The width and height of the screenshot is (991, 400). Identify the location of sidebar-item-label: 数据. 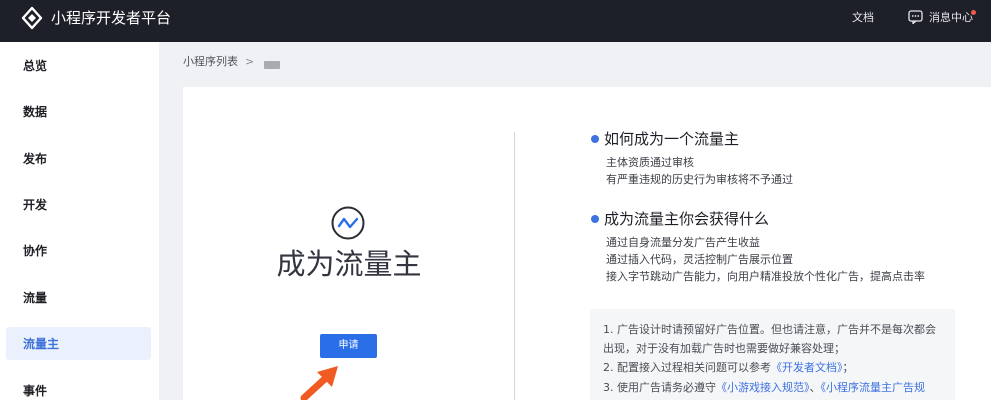
(35, 112).